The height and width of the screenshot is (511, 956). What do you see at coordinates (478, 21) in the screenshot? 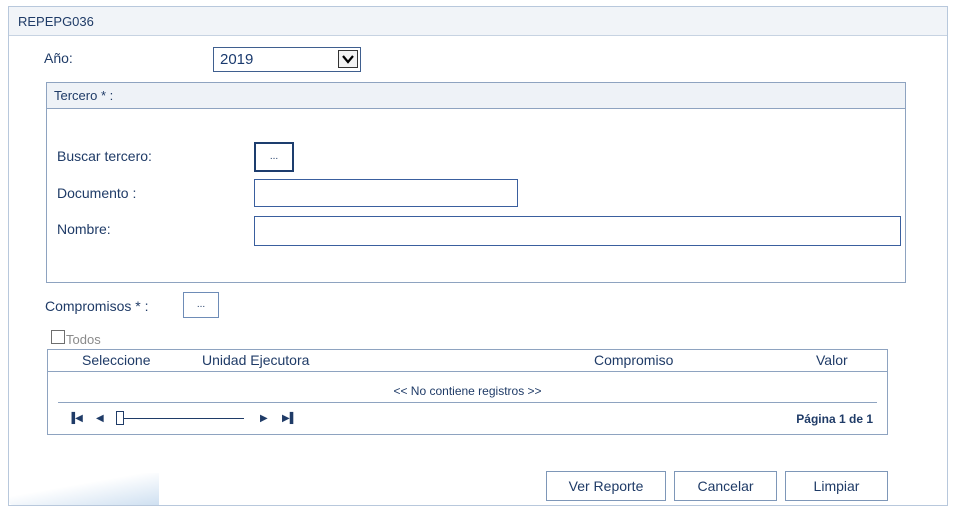
I see `window-titlebar: REPEPG036` at bounding box center [478, 21].